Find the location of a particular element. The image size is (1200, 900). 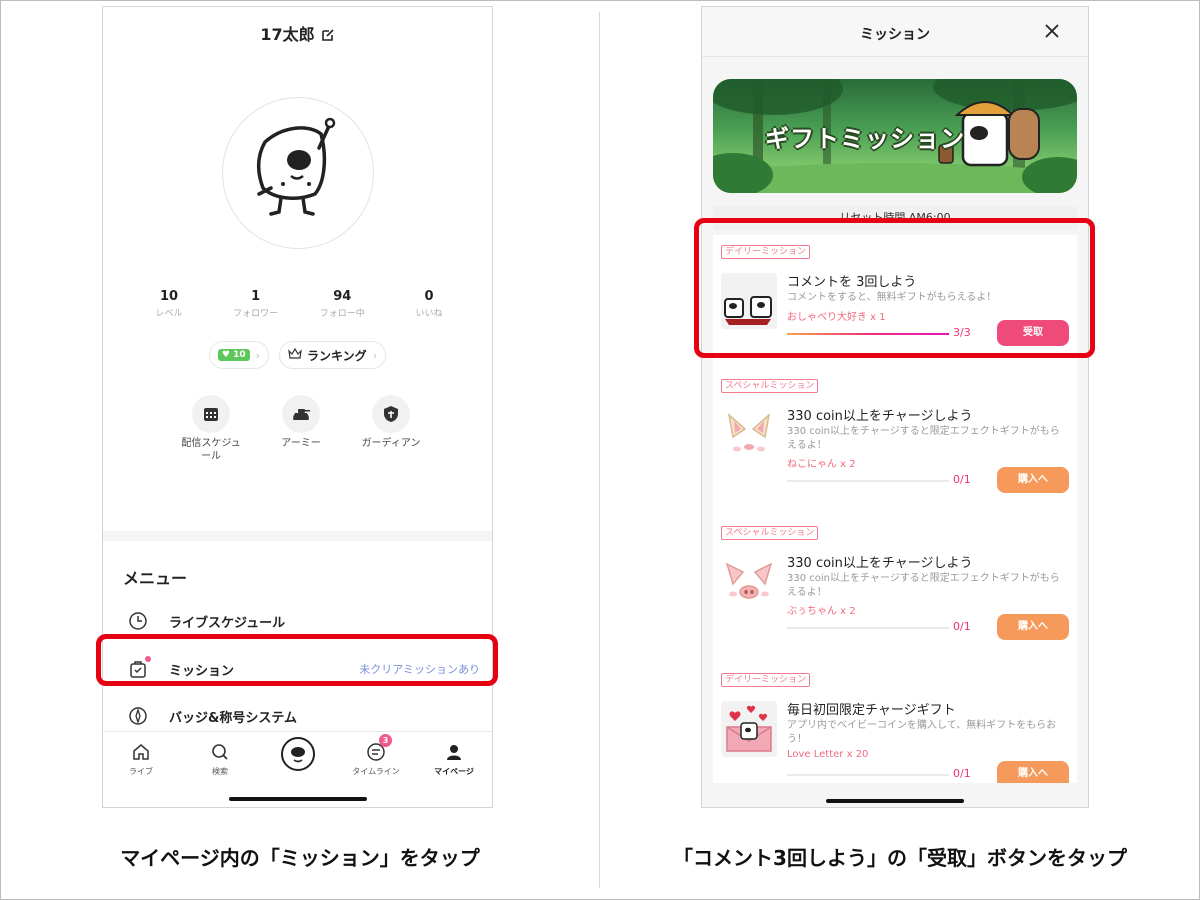

stat-followers: 1 フォロワー is located at coordinates (256, 304).